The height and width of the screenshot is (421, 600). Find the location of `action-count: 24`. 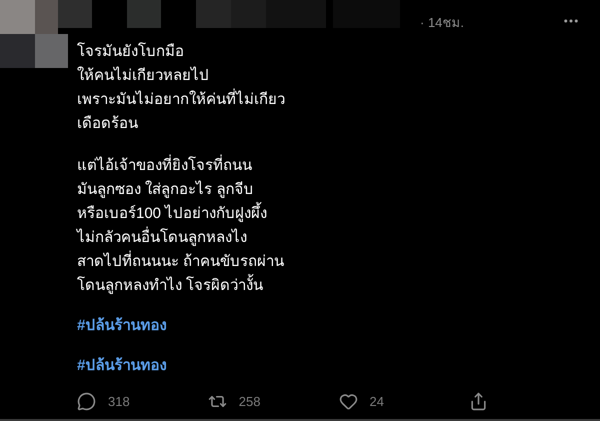

action-count: 24 is located at coordinates (377, 402).